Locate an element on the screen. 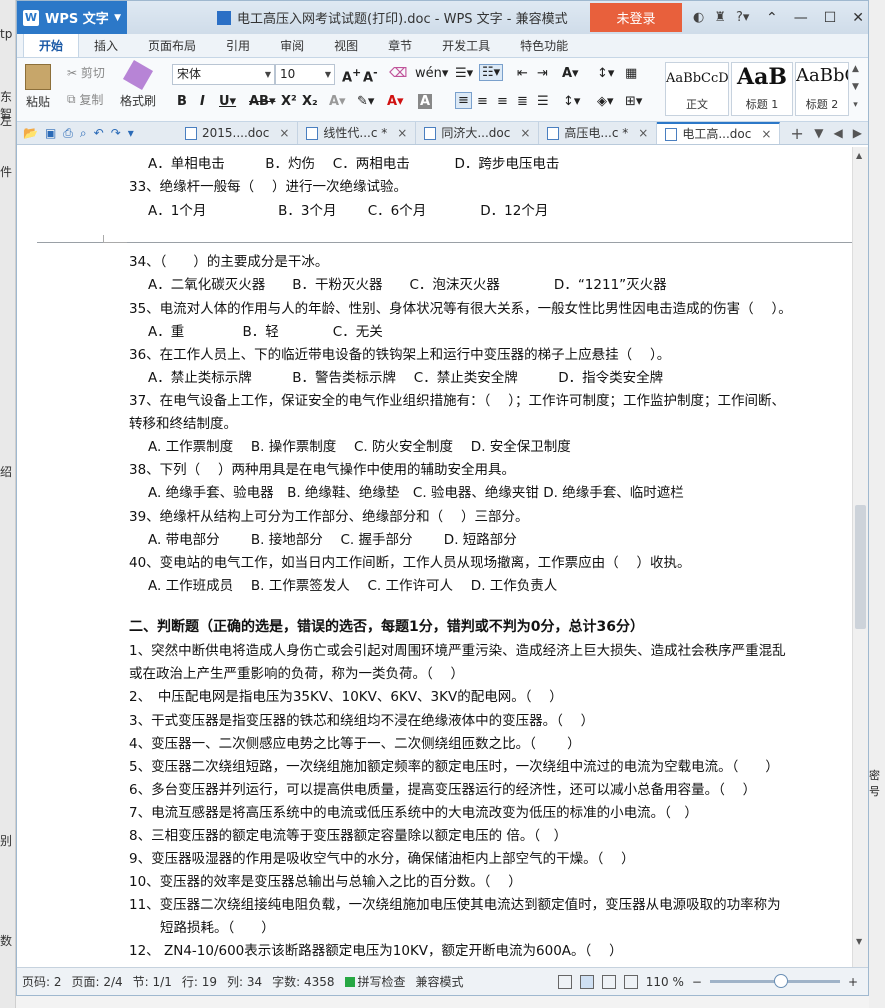 This screenshot has height=1008, width=885. close-button: ✕ is located at coordinates (858, 18).